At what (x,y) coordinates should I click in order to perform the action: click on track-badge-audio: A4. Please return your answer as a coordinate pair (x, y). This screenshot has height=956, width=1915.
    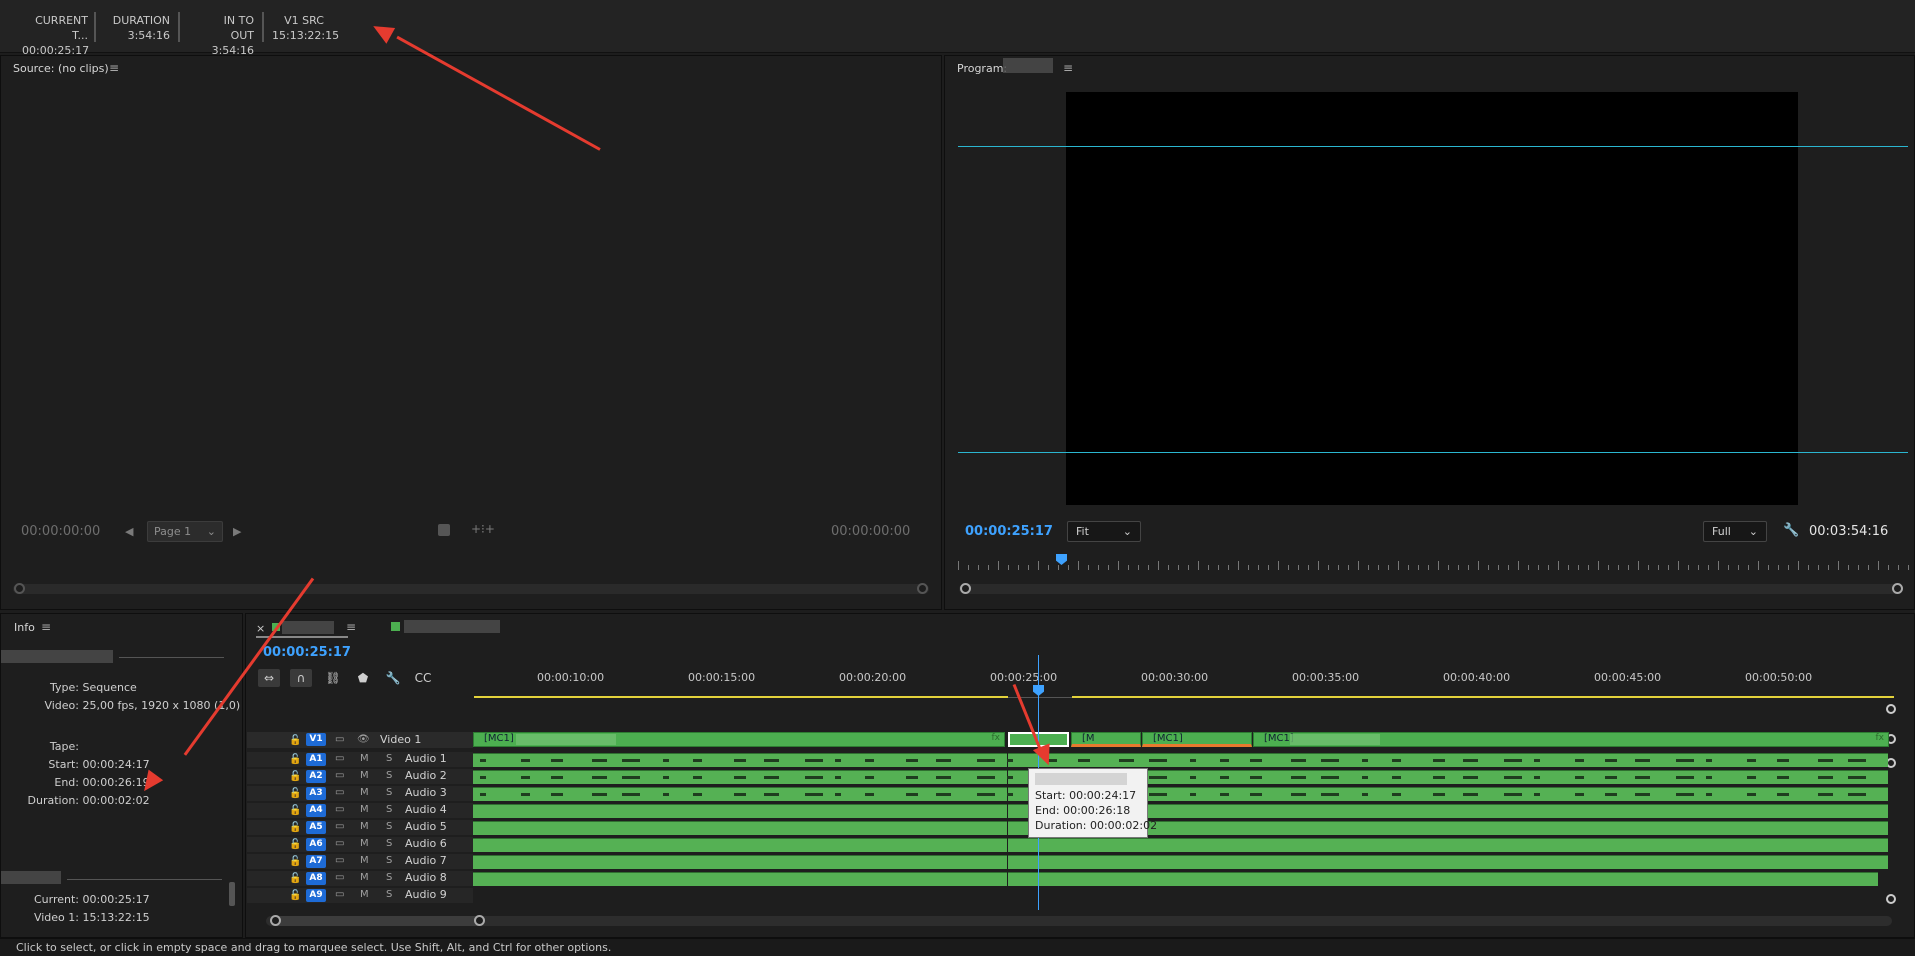
    Looking at the image, I should click on (316, 810).